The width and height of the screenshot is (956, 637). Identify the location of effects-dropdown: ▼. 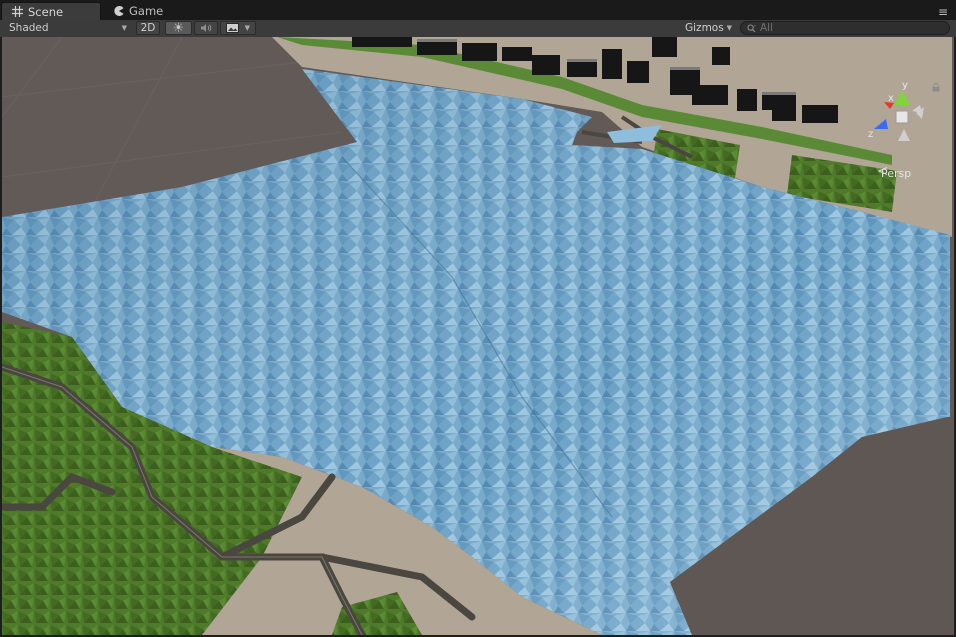
(238, 28).